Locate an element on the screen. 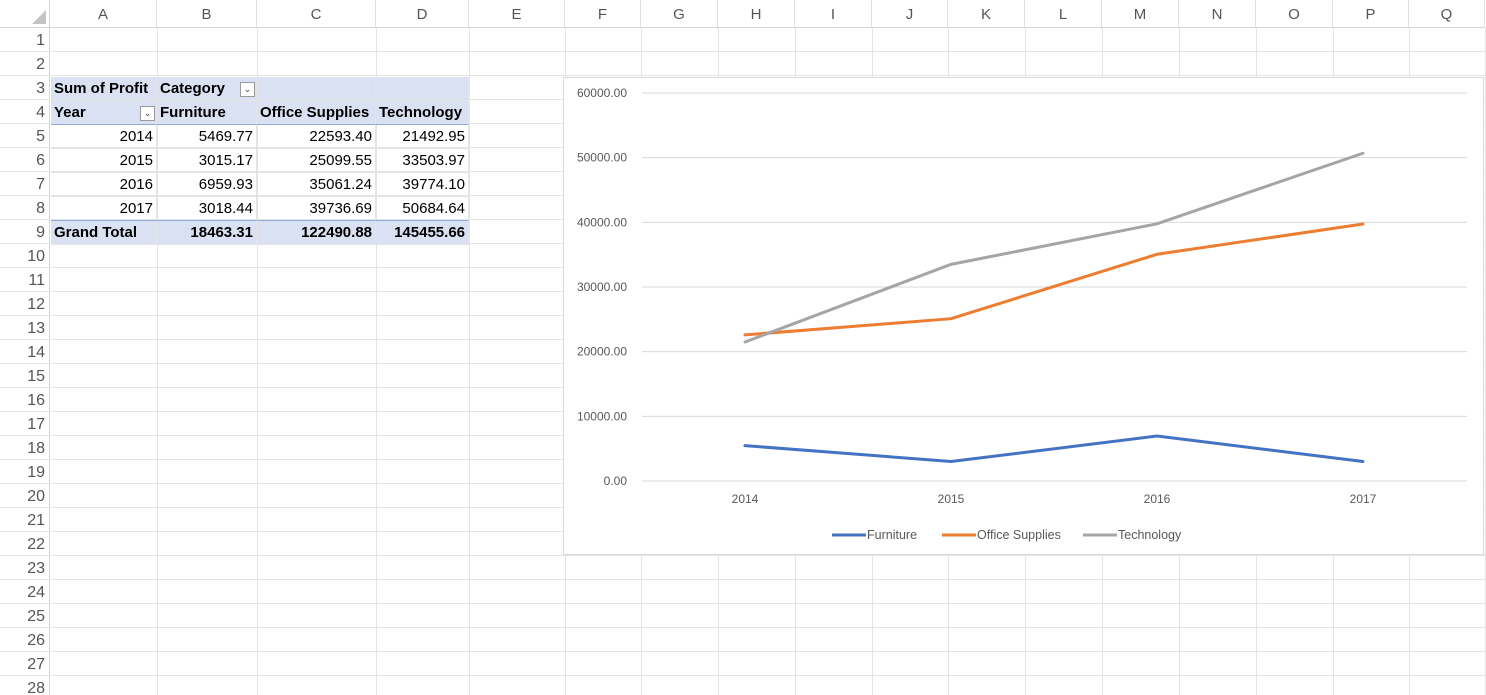 This screenshot has width=1486, height=695. cell-d25 is located at coordinates (423, 616).